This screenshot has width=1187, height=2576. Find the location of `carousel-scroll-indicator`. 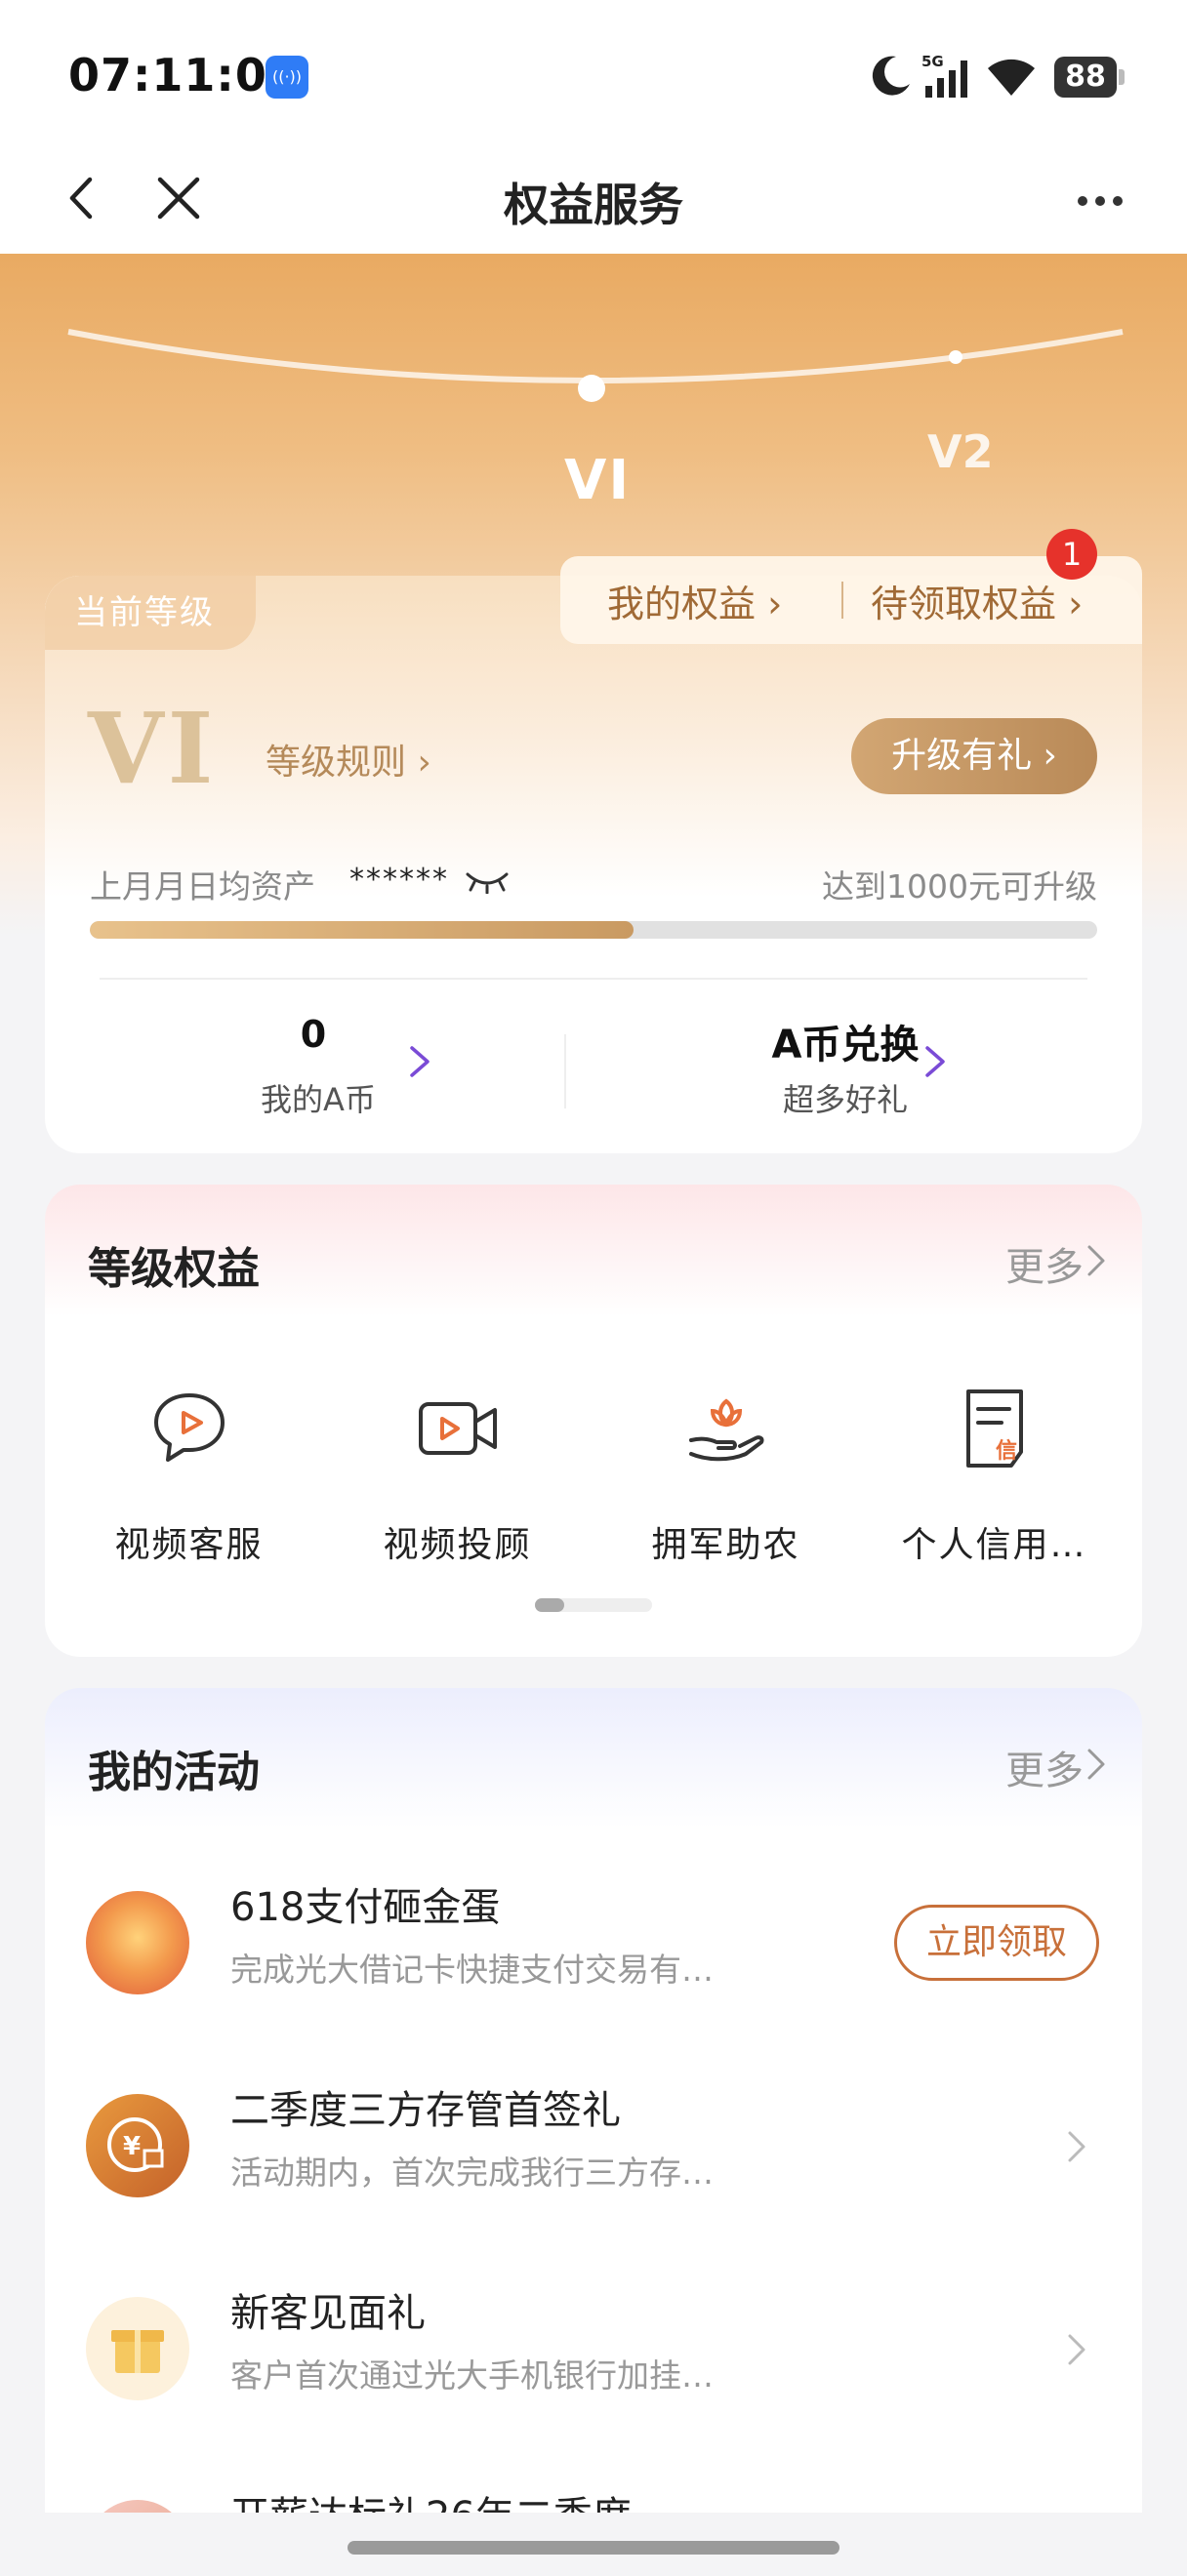

carousel-scroll-indicator is located at coordinates (593, 1605).